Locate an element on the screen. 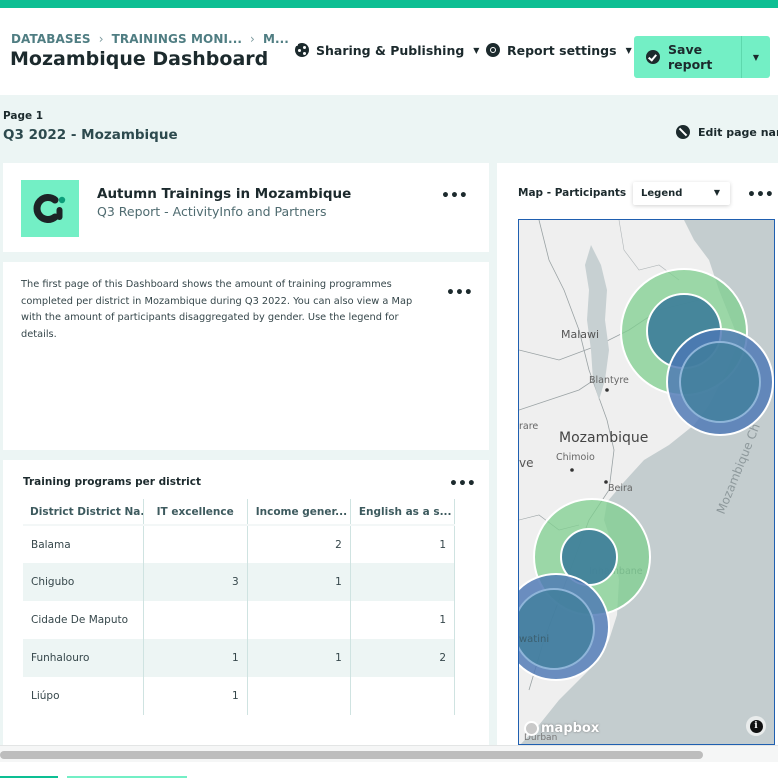  map-label-malawi: Malawi is located at coordinates (580, 334).